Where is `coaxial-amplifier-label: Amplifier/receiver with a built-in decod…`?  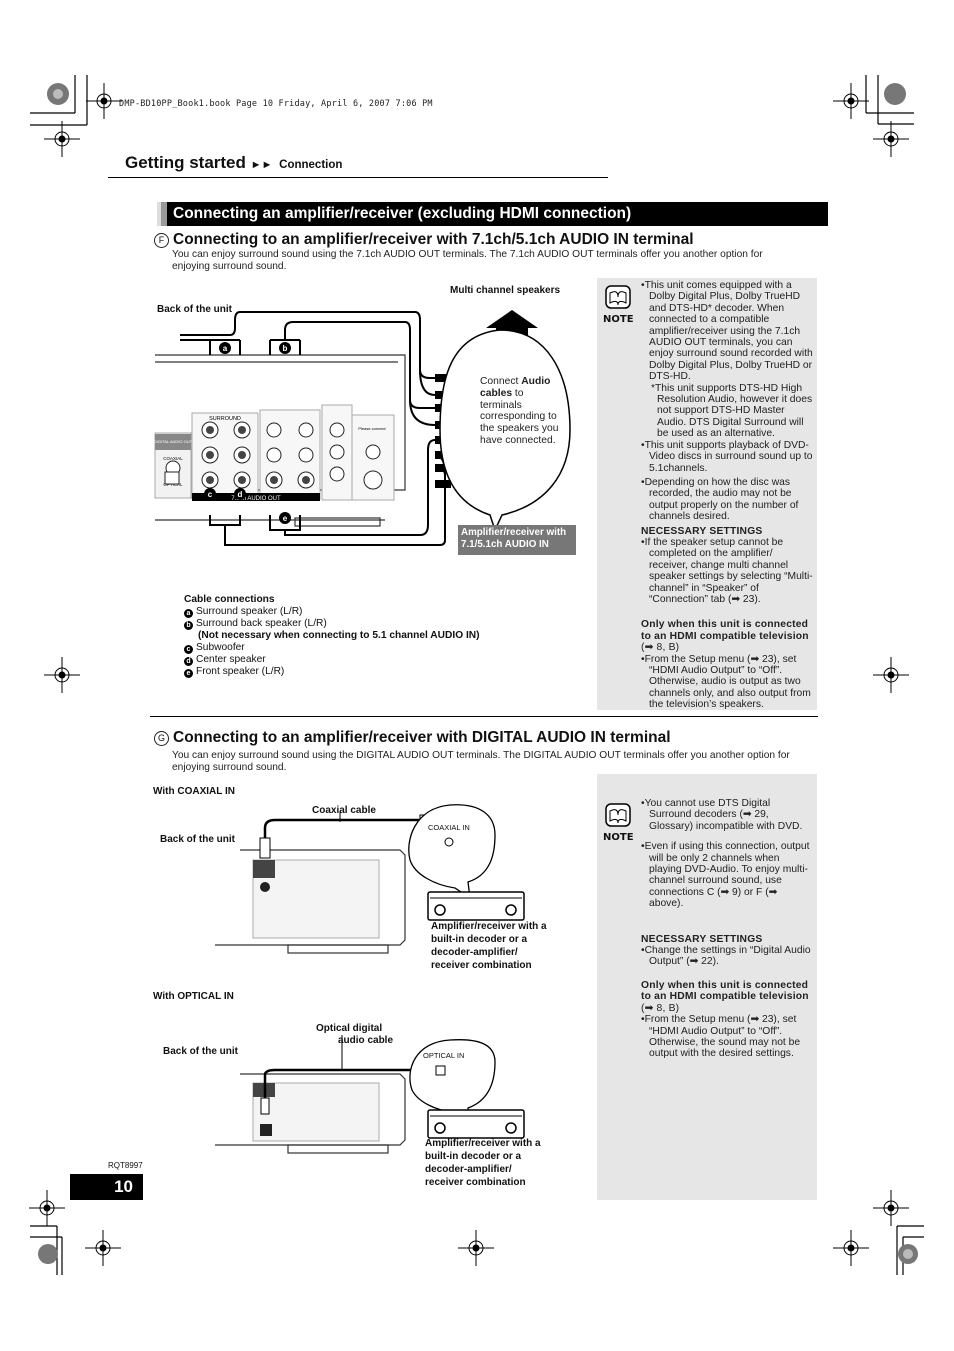
coaxial-amplifier-label: Amplifier/receiver with a built-in decod… is located at coordinates (489, 946).